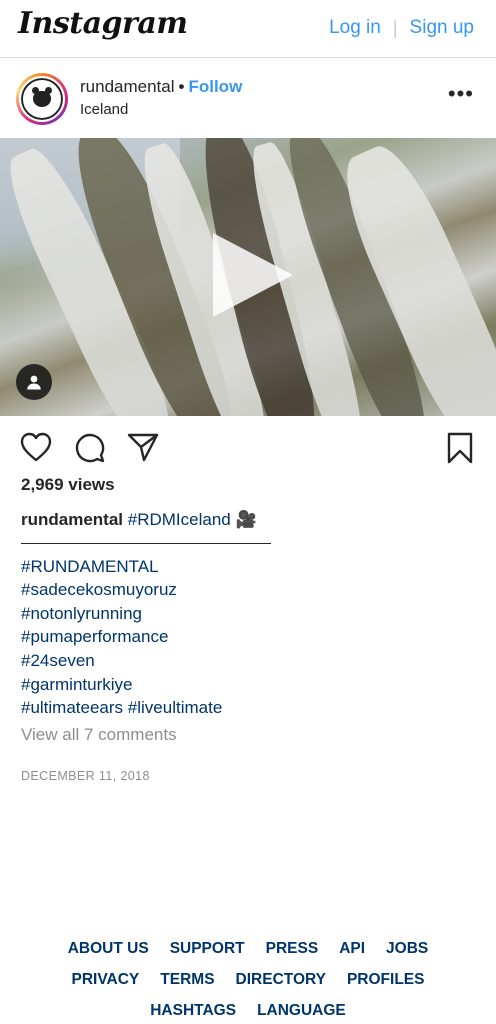 The width and height of the screenshot is (496, 1024). Describe the element at coordinates (72, 519) in the screenshot. I see `caption-username: rundamental` at that location.